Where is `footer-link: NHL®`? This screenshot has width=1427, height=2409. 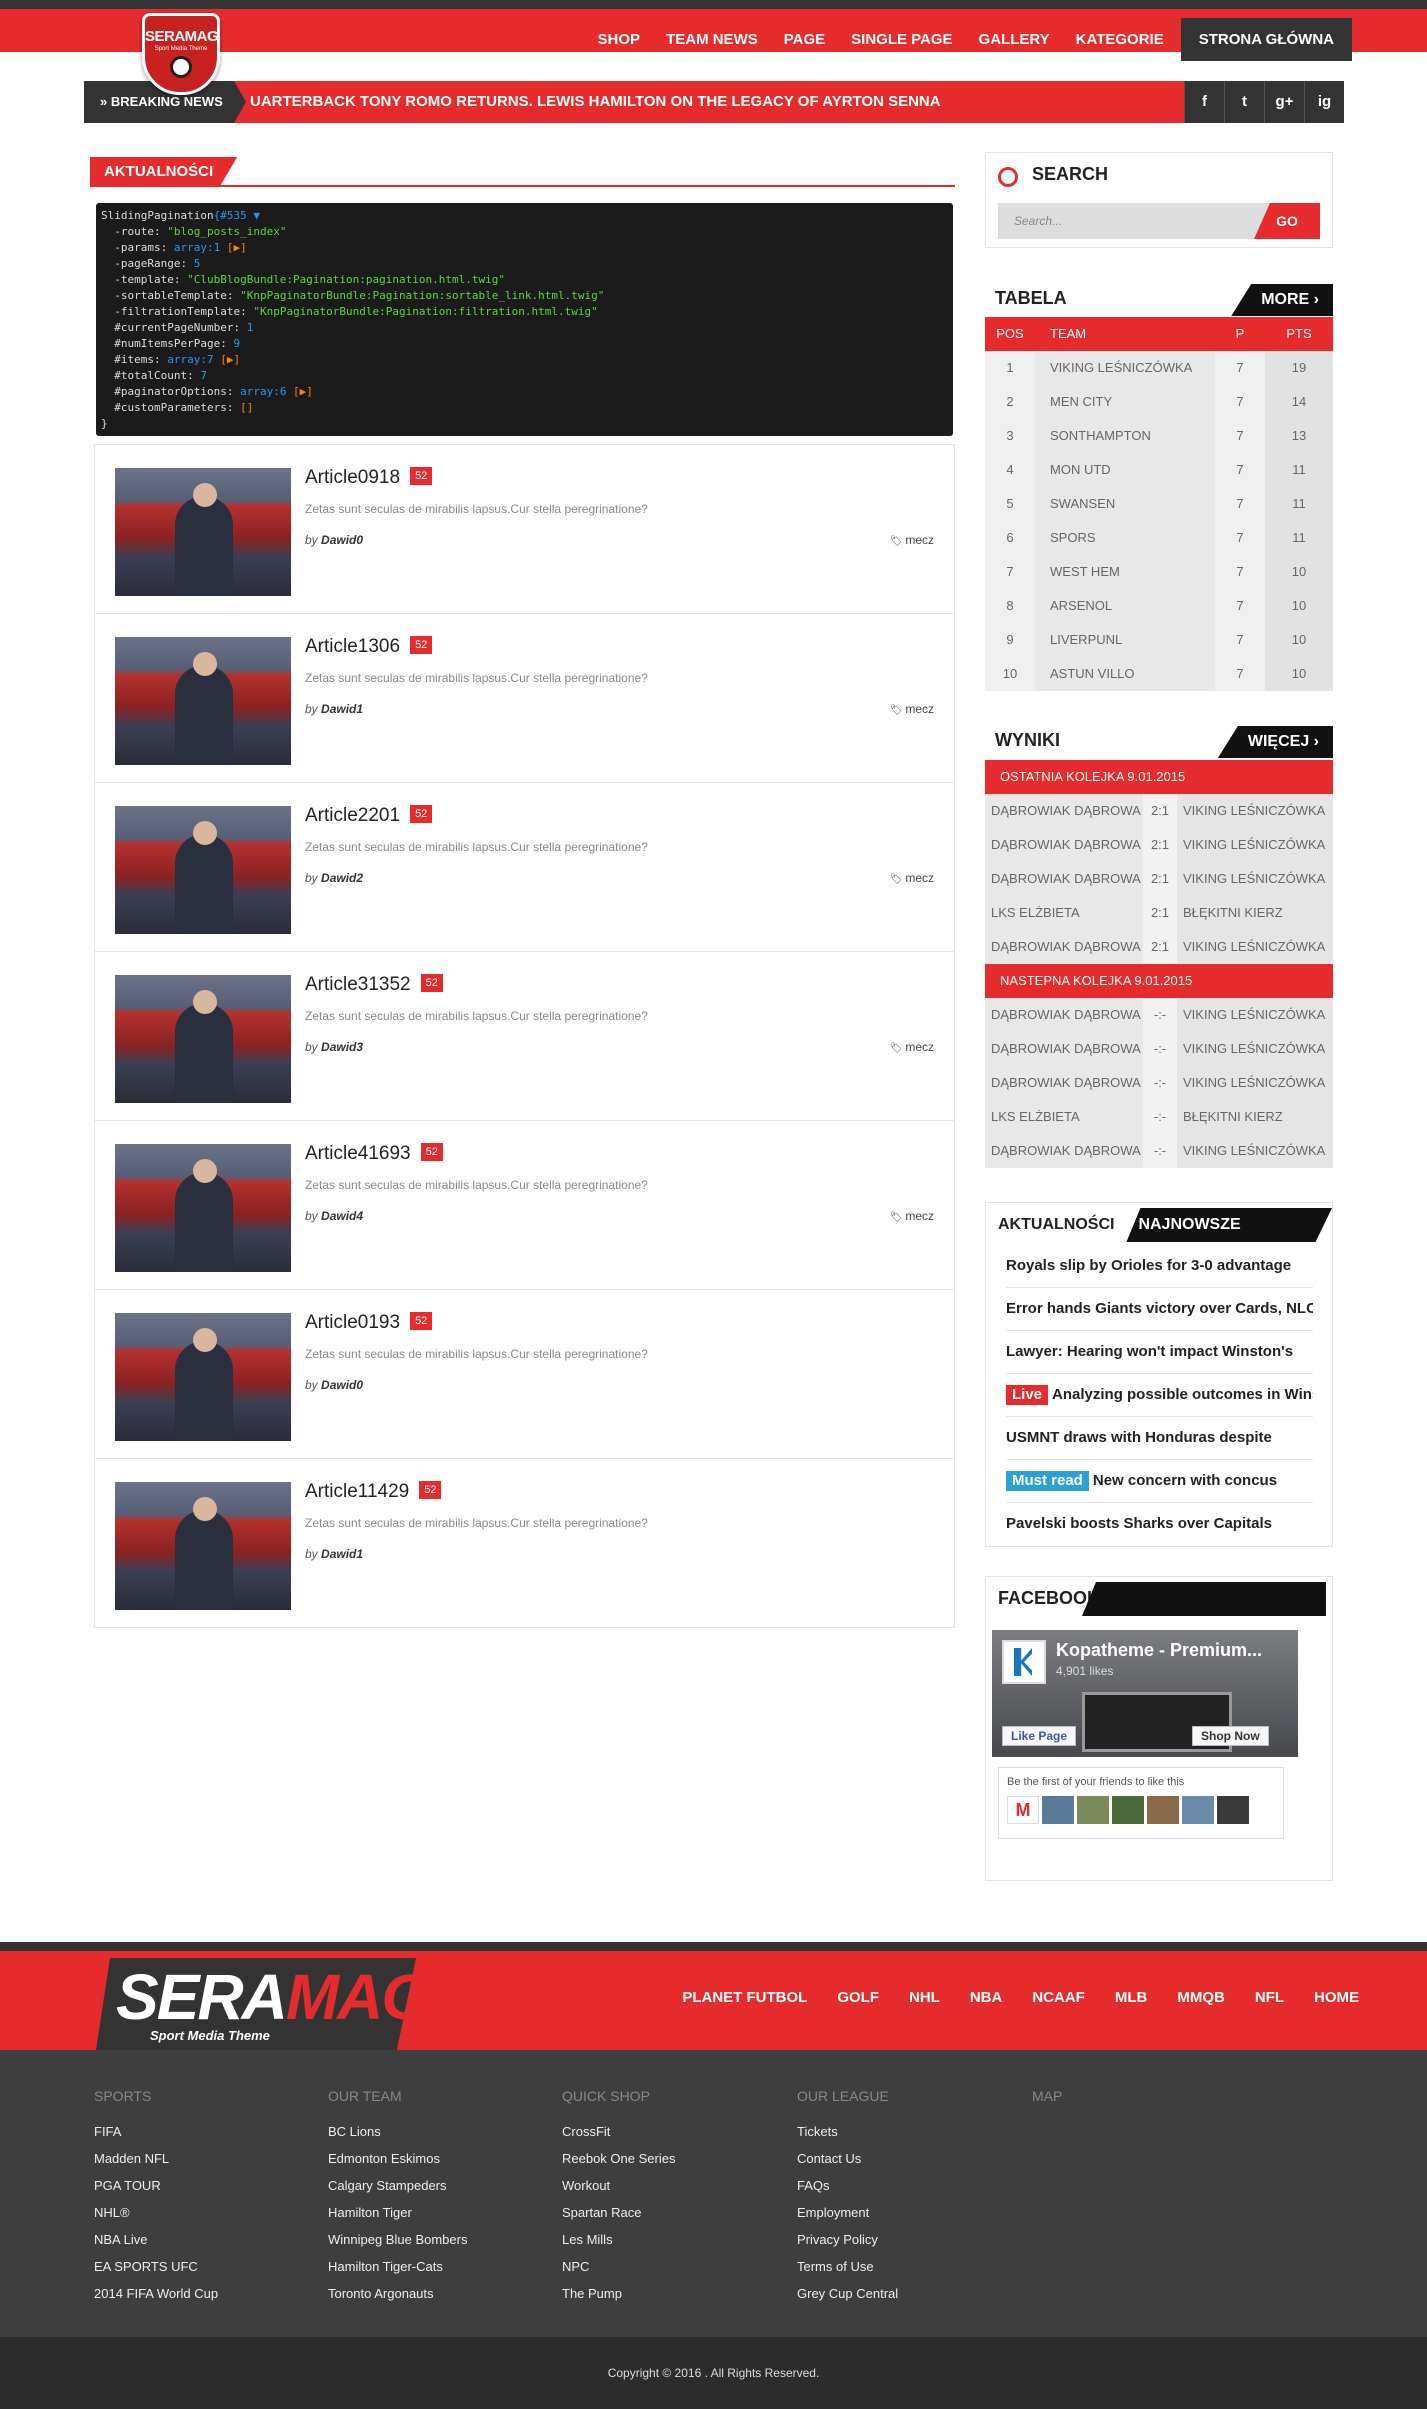 footer-link: NHL® is located at coordinates (156, 2212).